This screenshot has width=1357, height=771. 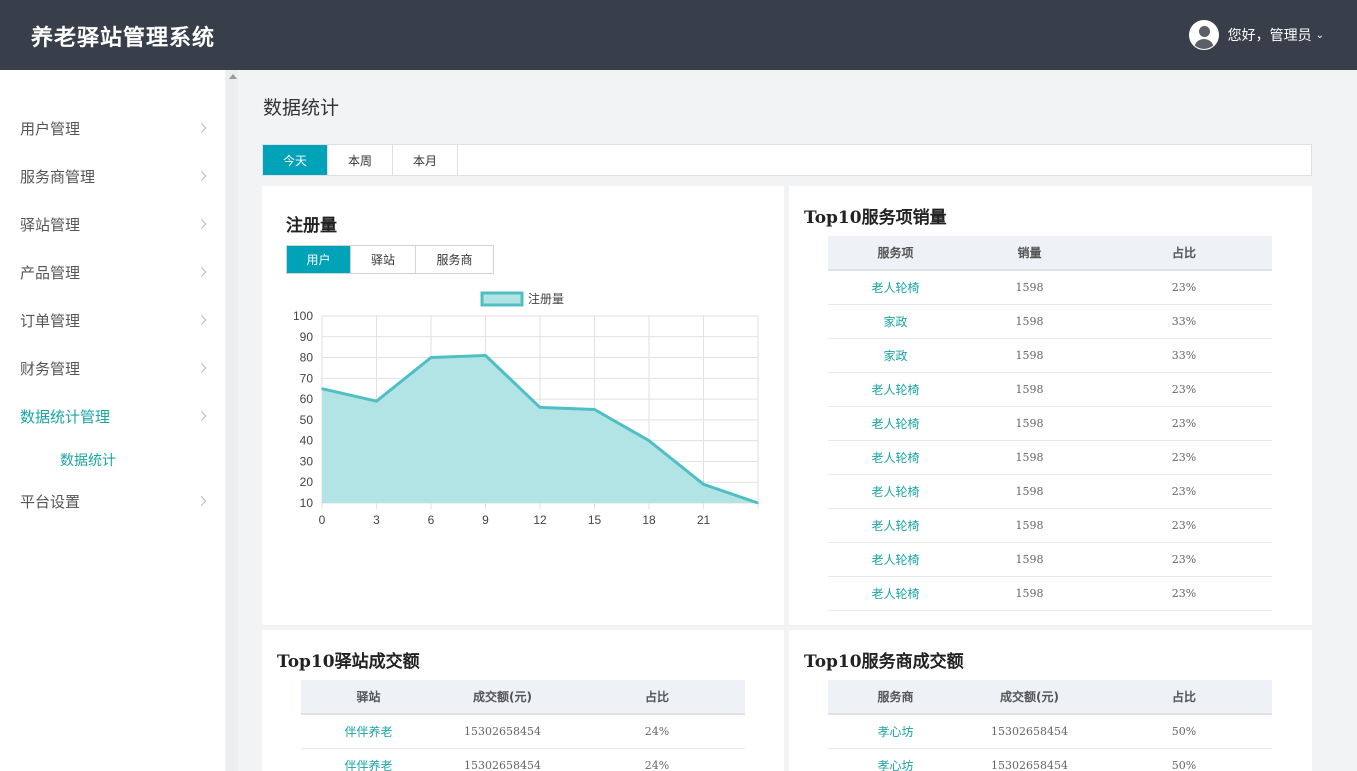 I want to click on sidebar-item-label: 财务管理, so click(x=50, y=368).